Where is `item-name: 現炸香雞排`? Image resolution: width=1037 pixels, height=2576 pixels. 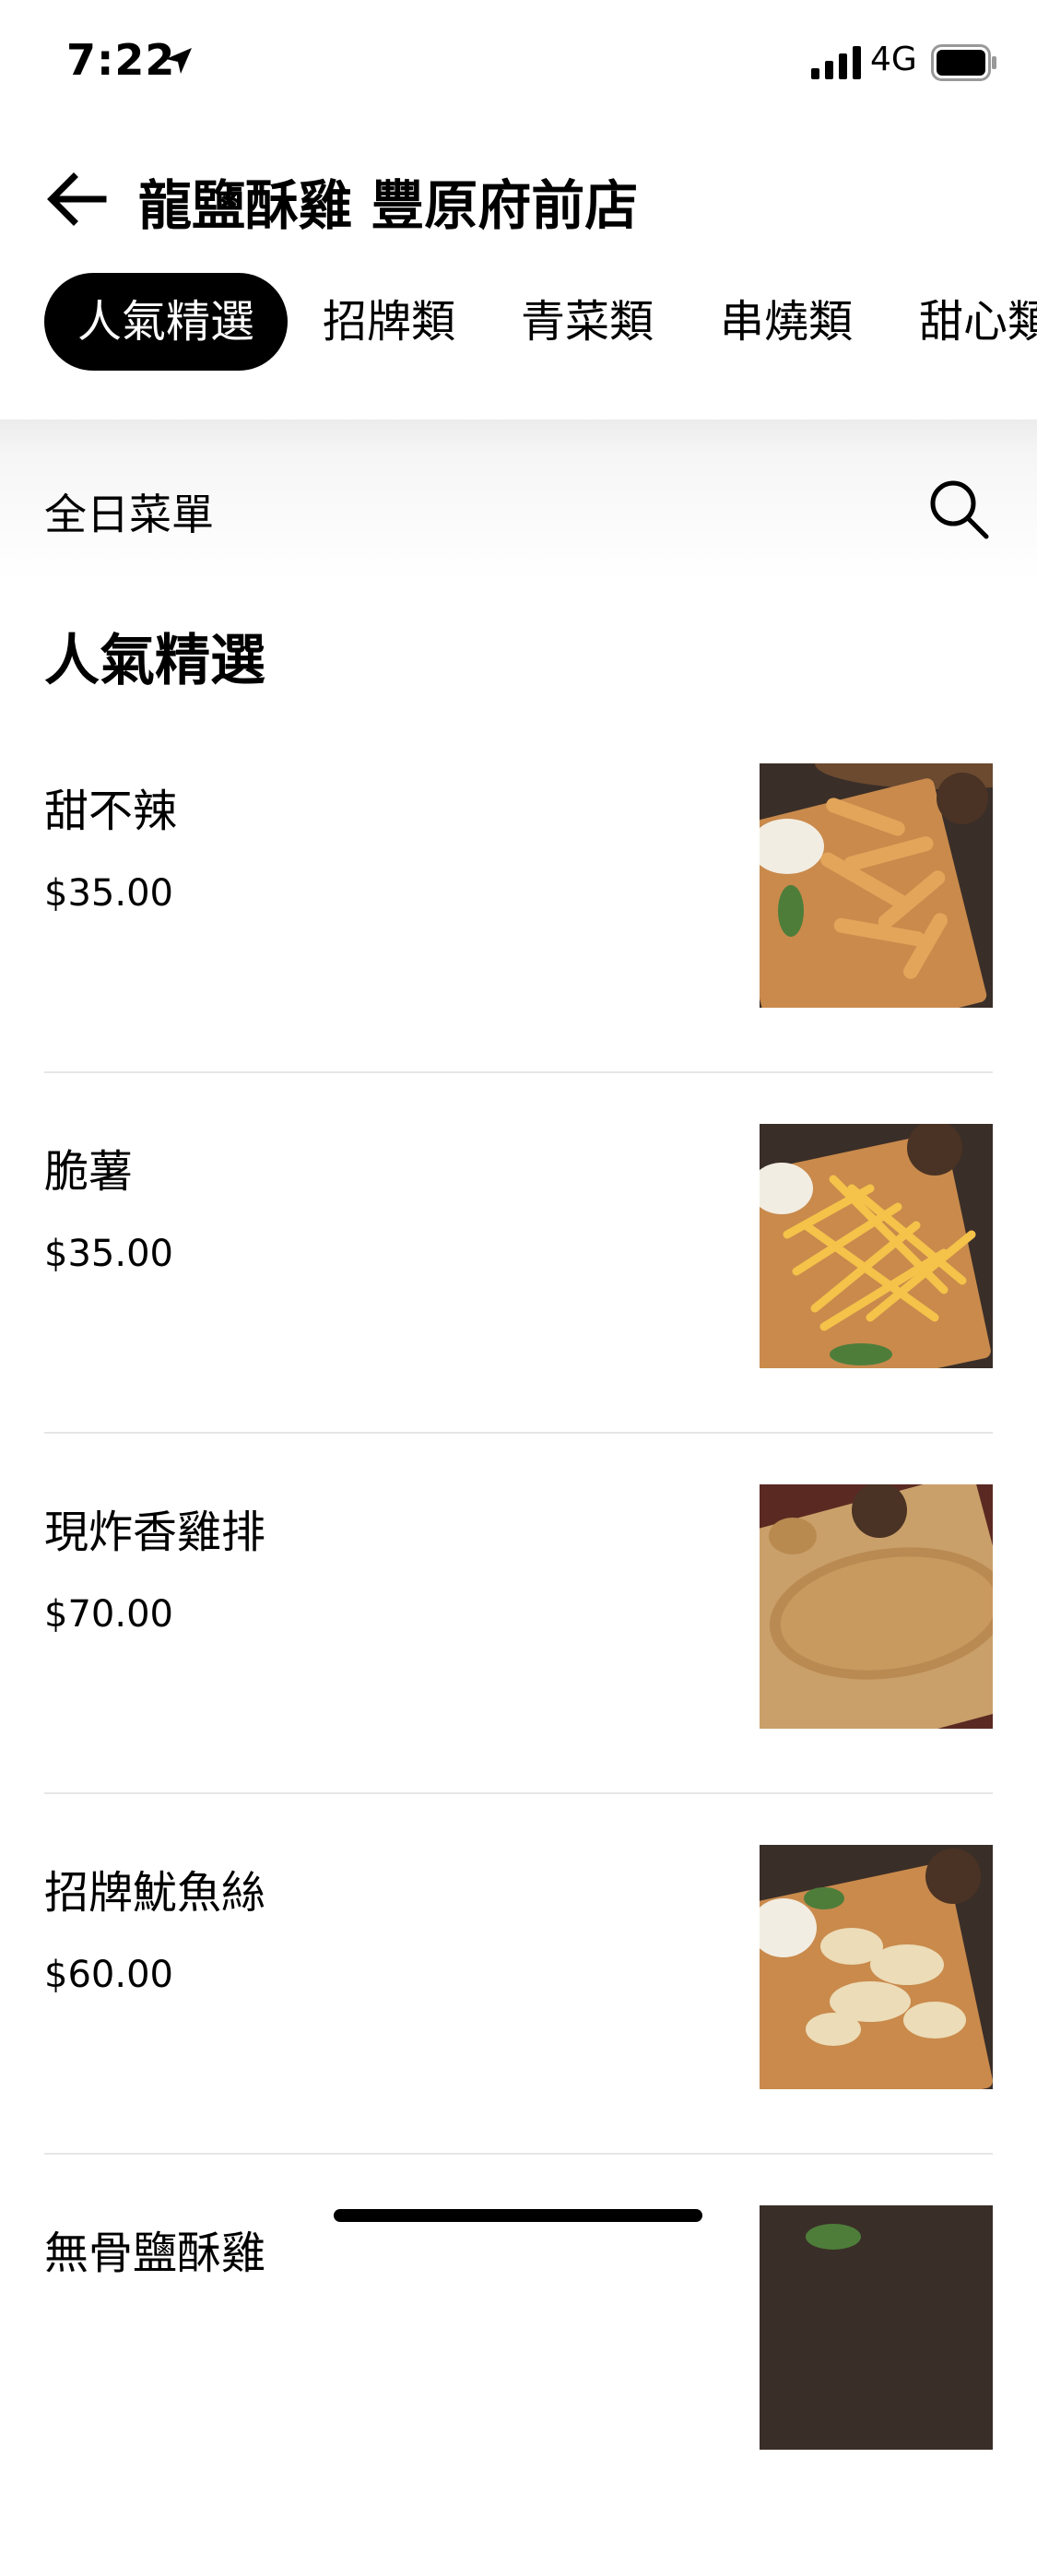
item-name: 現炸香雞排 is located at coordinates (155, 1532).